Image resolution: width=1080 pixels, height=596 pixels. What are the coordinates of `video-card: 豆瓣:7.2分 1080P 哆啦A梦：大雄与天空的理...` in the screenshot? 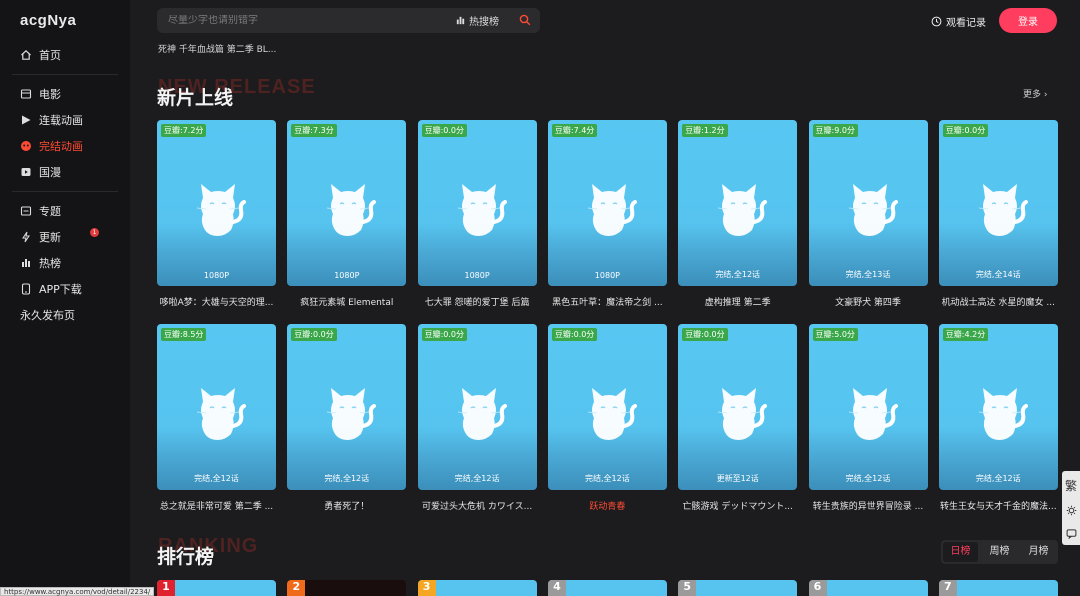 It's located at (216, 214).